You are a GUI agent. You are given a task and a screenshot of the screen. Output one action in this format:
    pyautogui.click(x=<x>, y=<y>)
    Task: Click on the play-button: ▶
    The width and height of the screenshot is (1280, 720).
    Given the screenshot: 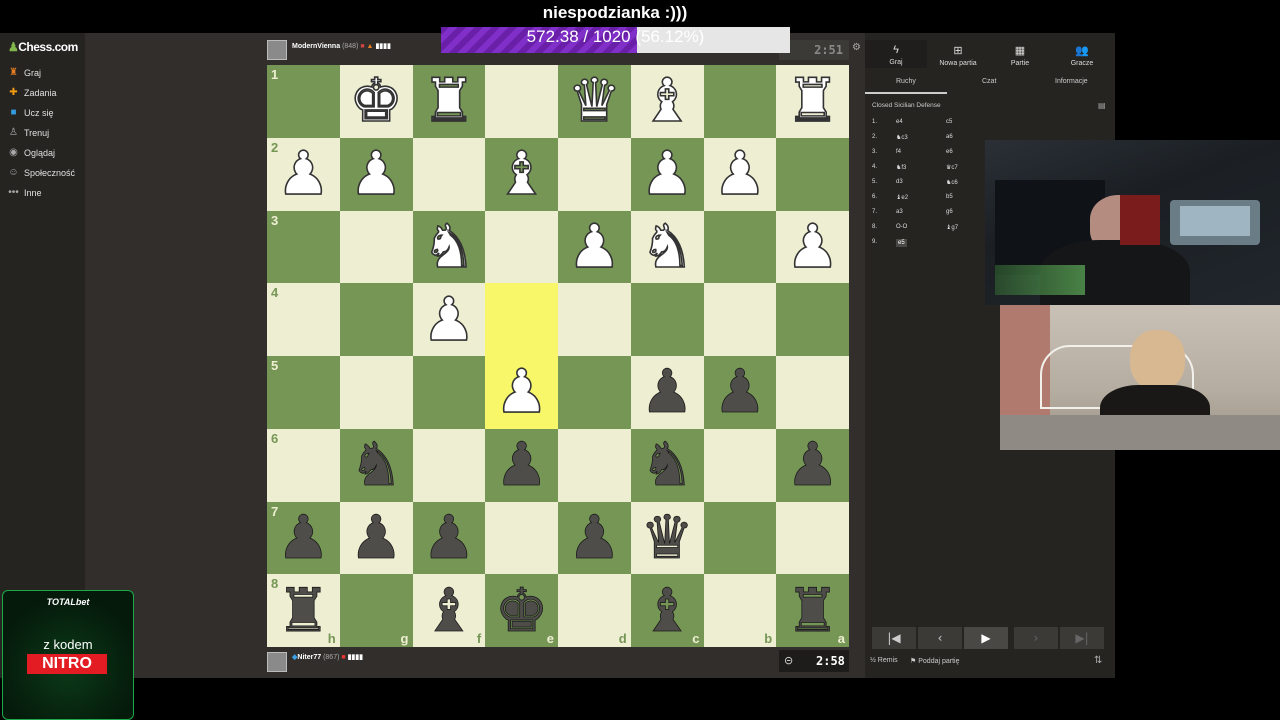 What is the action you would take?
    pyautogui.click(x=986, y=638)
    